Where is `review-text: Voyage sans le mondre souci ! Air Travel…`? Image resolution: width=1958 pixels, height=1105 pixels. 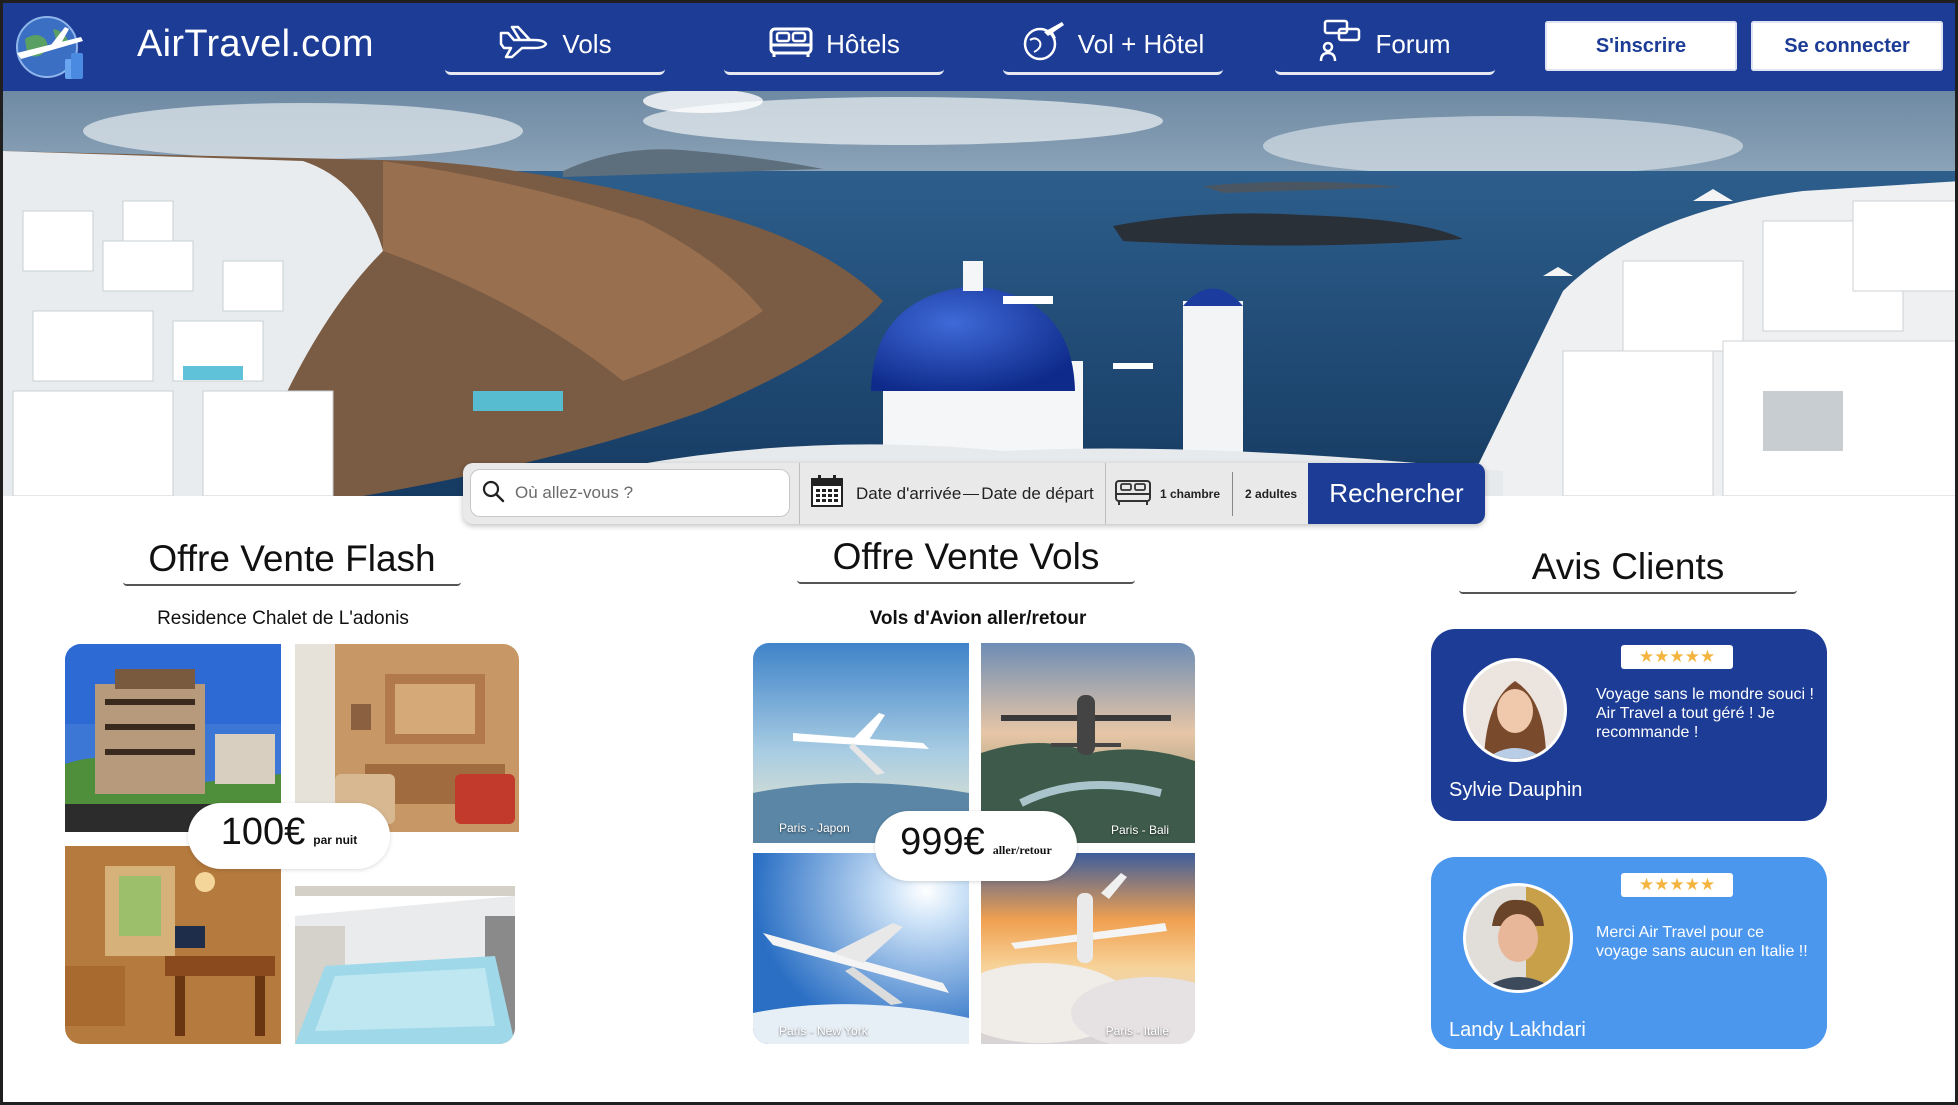
review-text: Voyage sans le mondre souci ! Air Travel… is located at coordinates (1705, 713).